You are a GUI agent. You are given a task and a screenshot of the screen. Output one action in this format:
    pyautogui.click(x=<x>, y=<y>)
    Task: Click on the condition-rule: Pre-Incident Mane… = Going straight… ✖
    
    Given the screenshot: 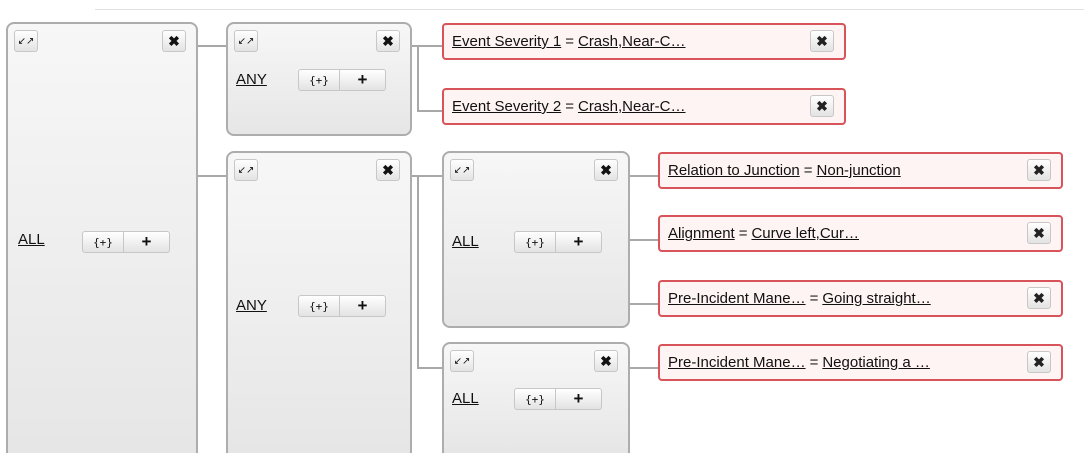 What is the action you would take?
    pyautogui.click(x=860, y=298)
    